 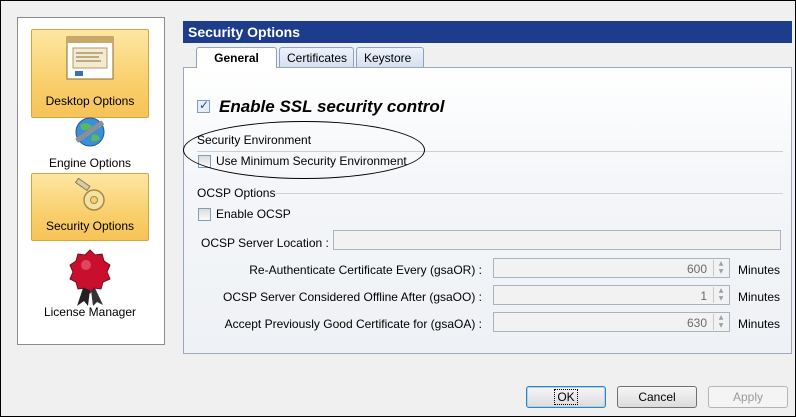 What do you see at coordinates (90, 312) in the screenshot?
I see `nav-item-label: License Manager` at bounding box center [90, 312].